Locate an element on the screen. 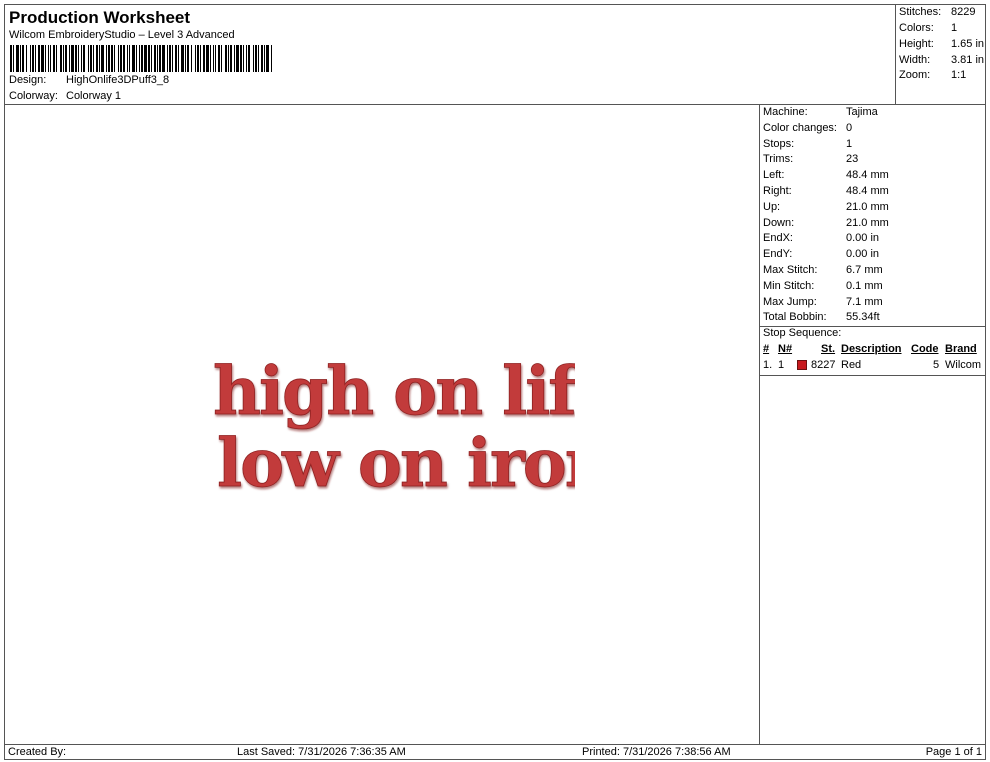 The image size is (990, 762). printed-date: Printed: 7/31/2026 7:38:56 AM is located at coordinates (656, 752).